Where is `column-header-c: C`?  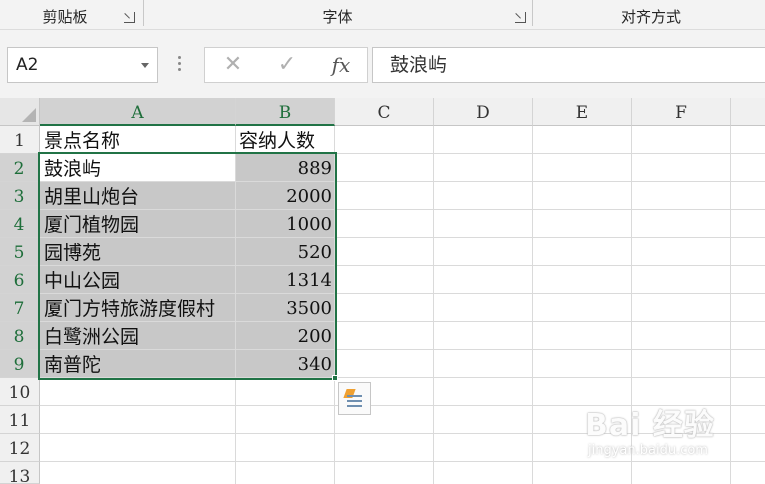 column-header-c: C is located at coordinates (384, 112).